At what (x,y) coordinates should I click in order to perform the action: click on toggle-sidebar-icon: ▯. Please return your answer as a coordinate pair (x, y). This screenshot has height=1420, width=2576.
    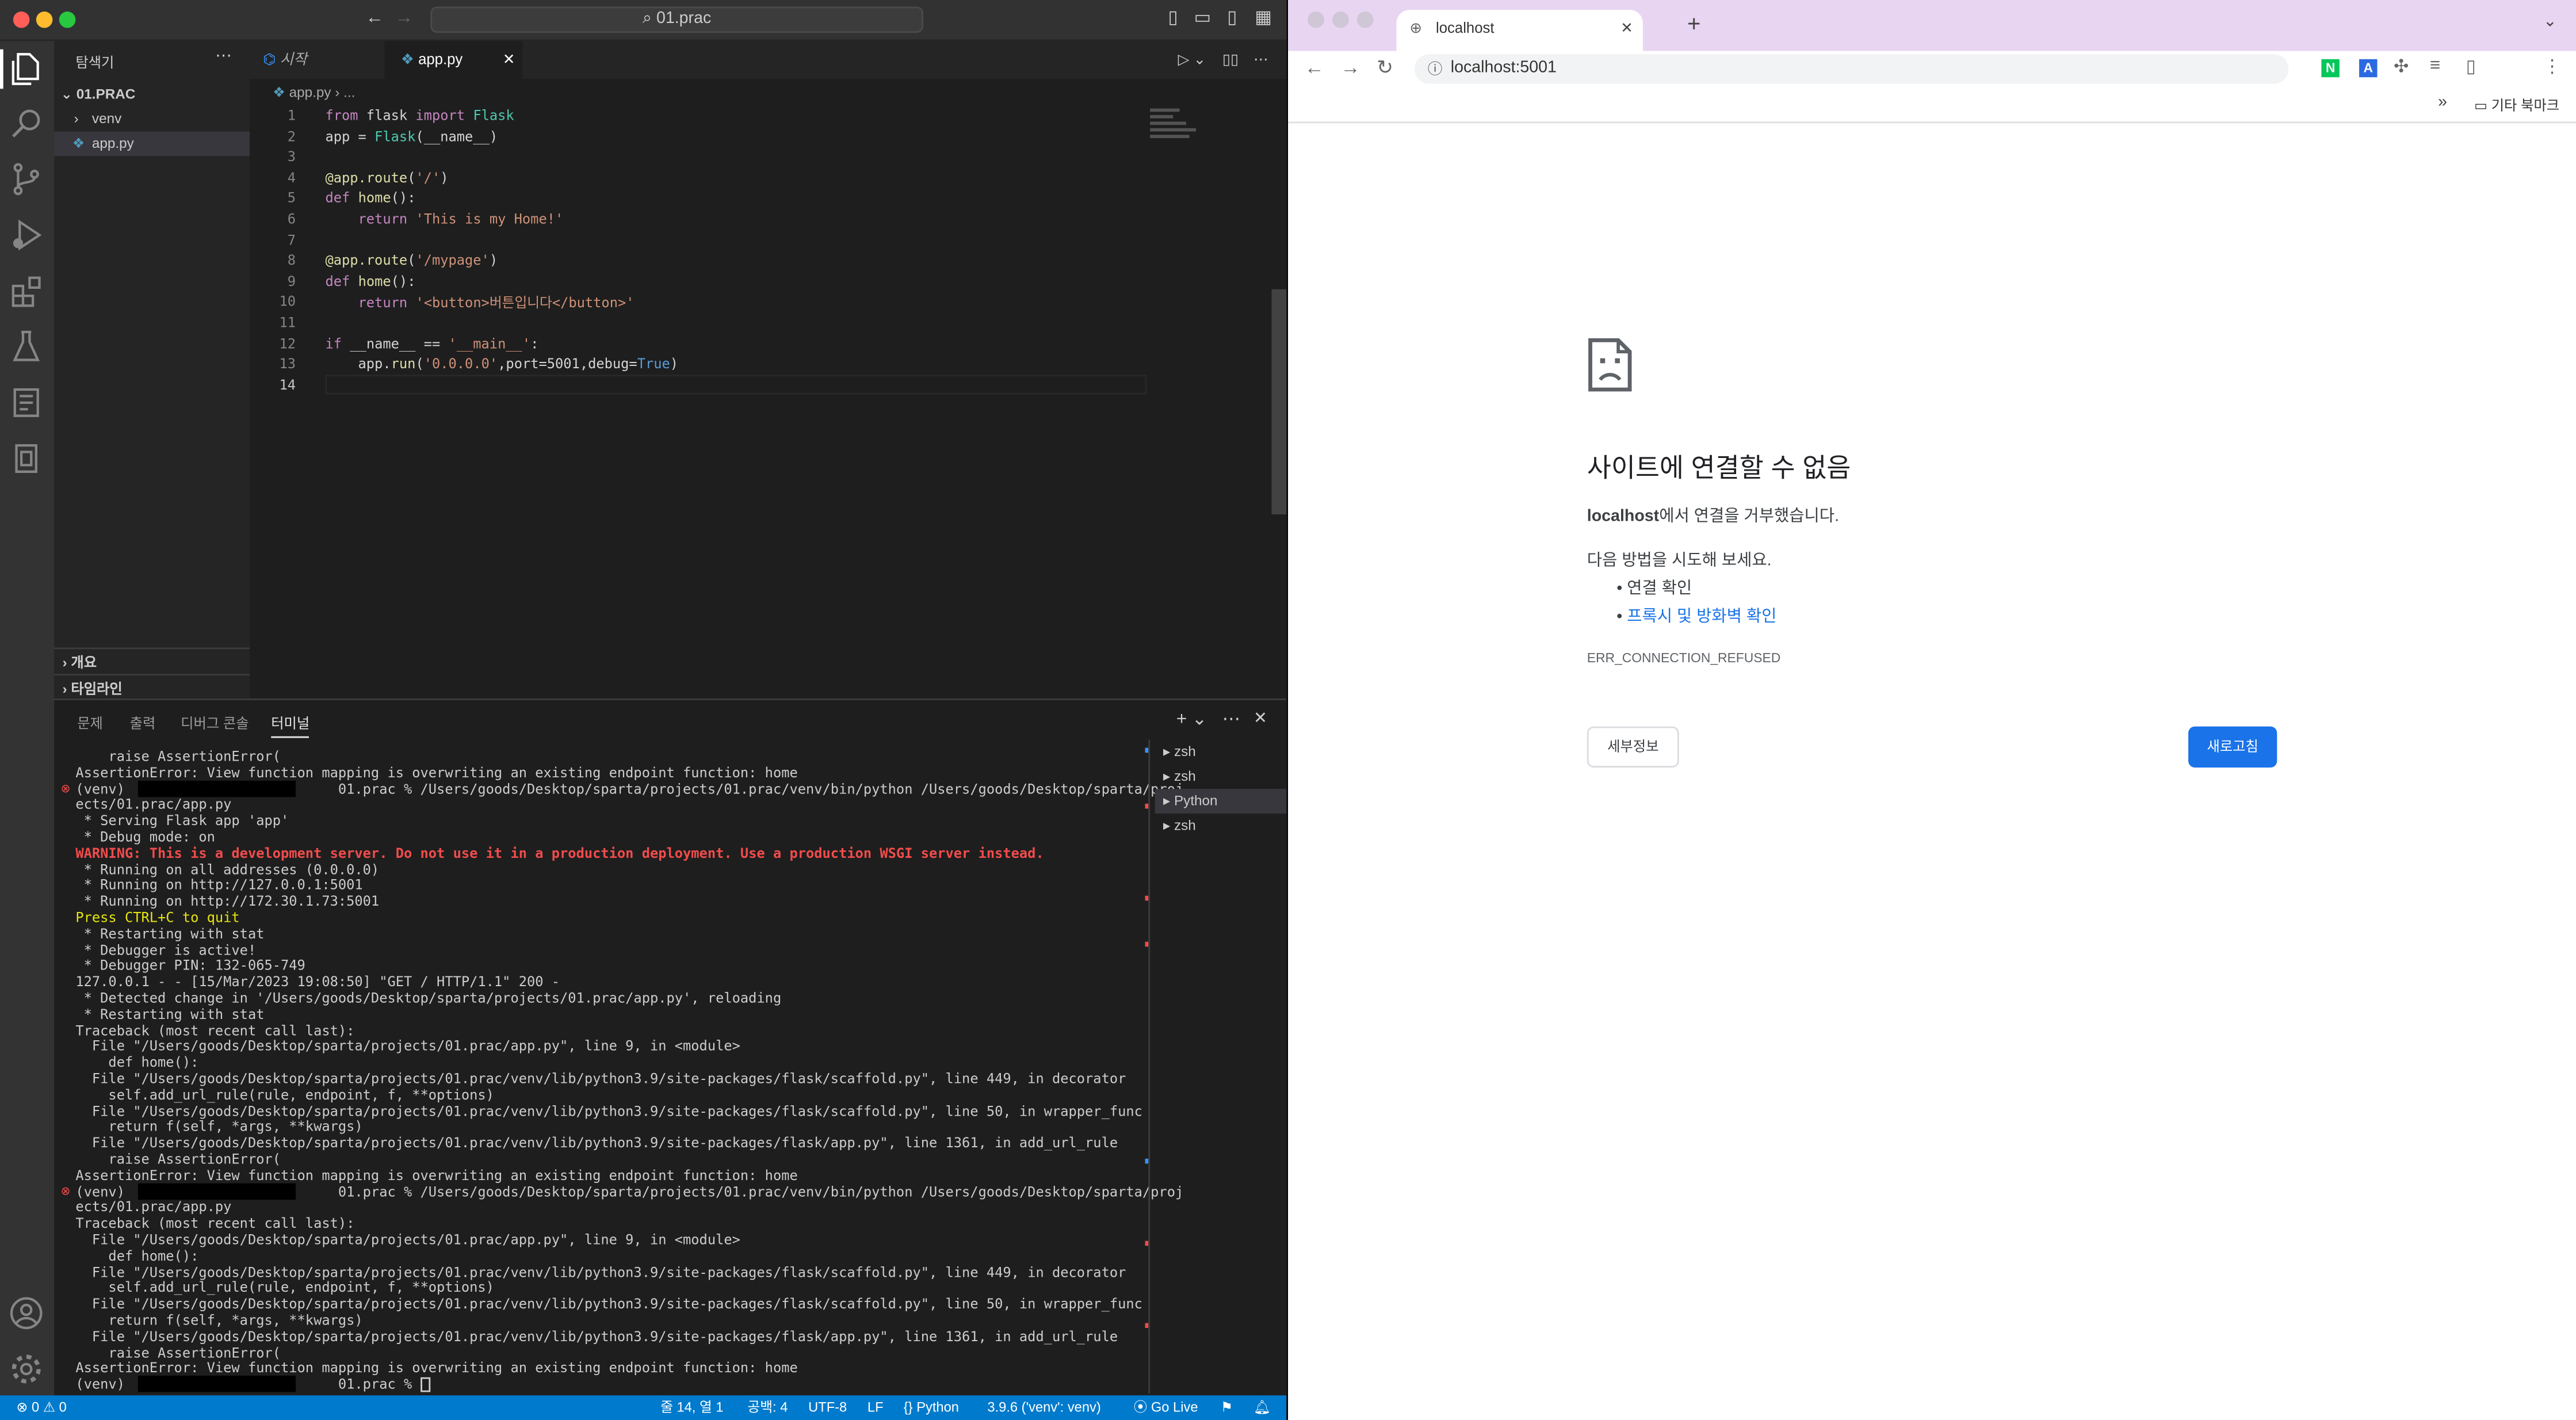
    Looking at the image, I should click on (1173, 18).